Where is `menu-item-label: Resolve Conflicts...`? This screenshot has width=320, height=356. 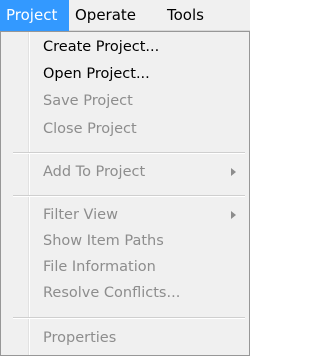
menu-item-label: Resolve Conflicts... is located at coordinates (112, 293).